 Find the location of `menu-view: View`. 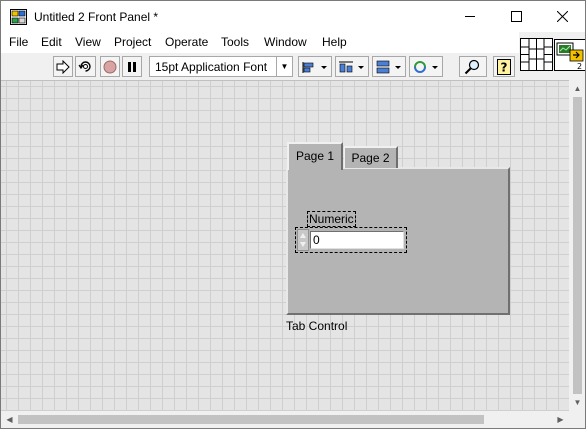

menu-view: View is located at coordinates (88, 42).